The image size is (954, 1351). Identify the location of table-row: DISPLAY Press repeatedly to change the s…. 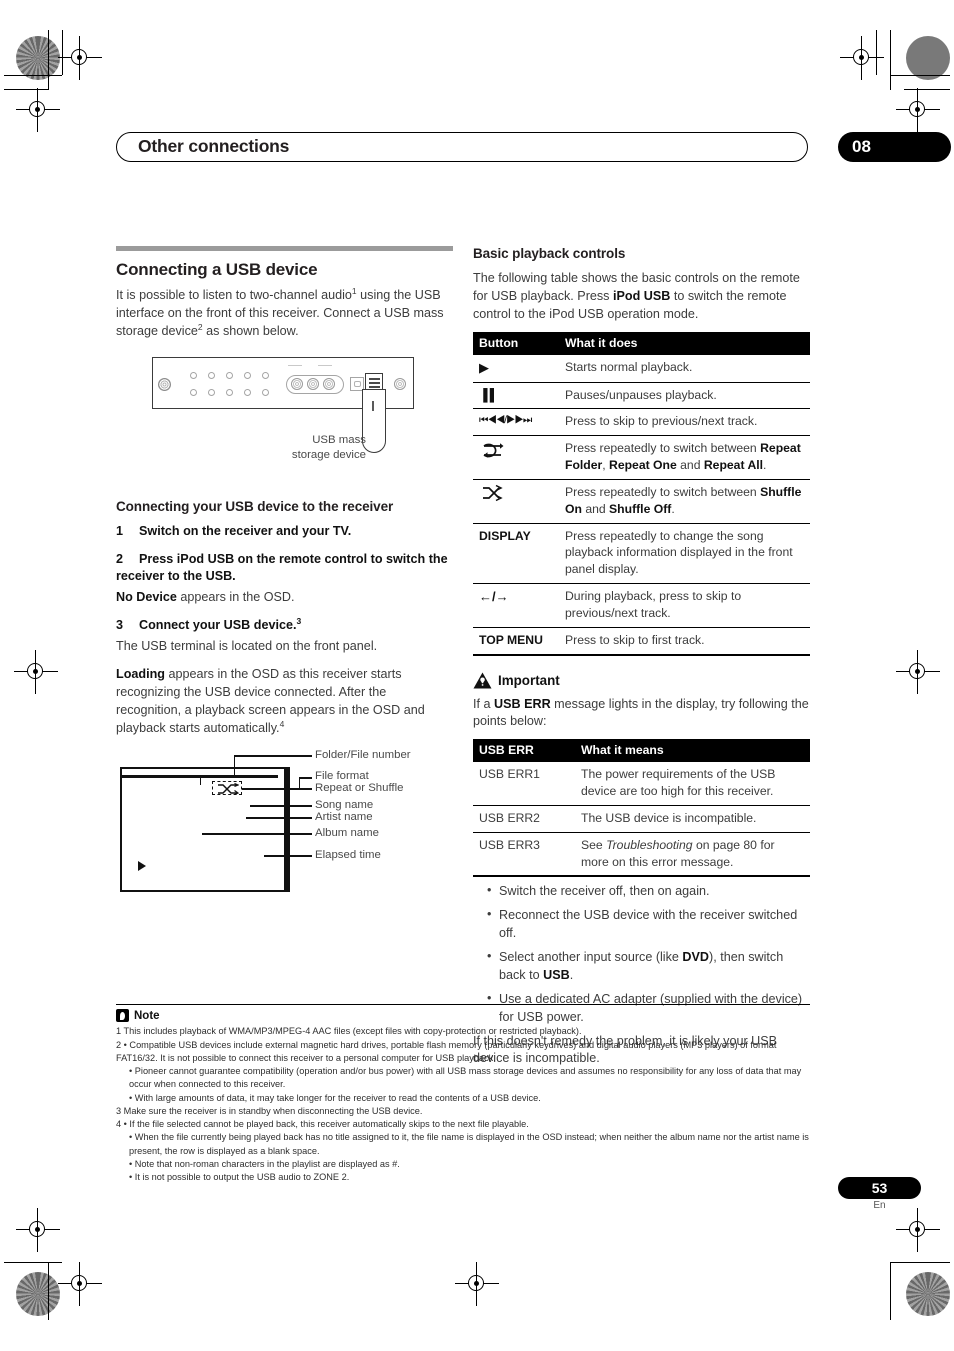
(641, 554).